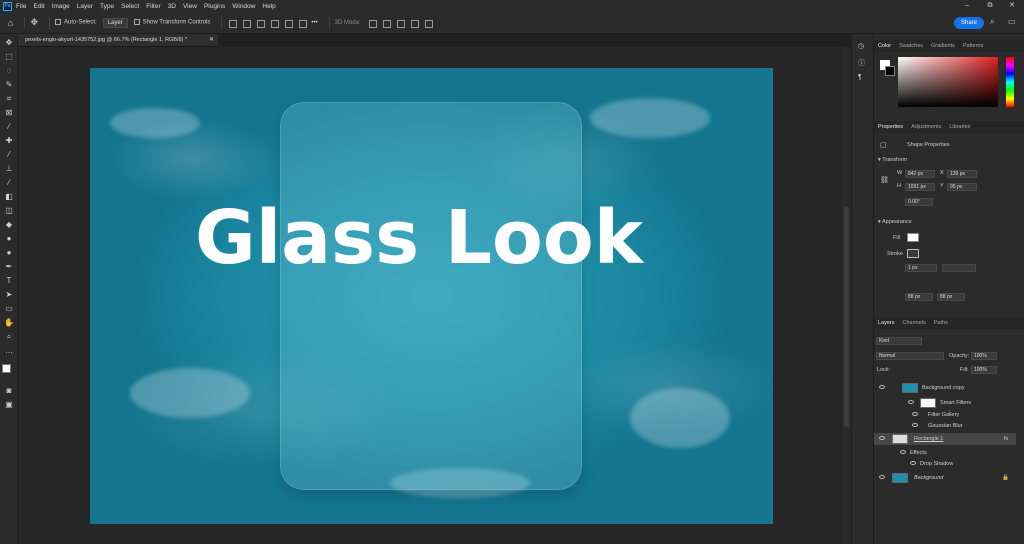 This screenshot has height=544, width=1024. Describe the element at coordinates (941, 323) in the screenshot. I see `tab-paths: Paths` at that location.